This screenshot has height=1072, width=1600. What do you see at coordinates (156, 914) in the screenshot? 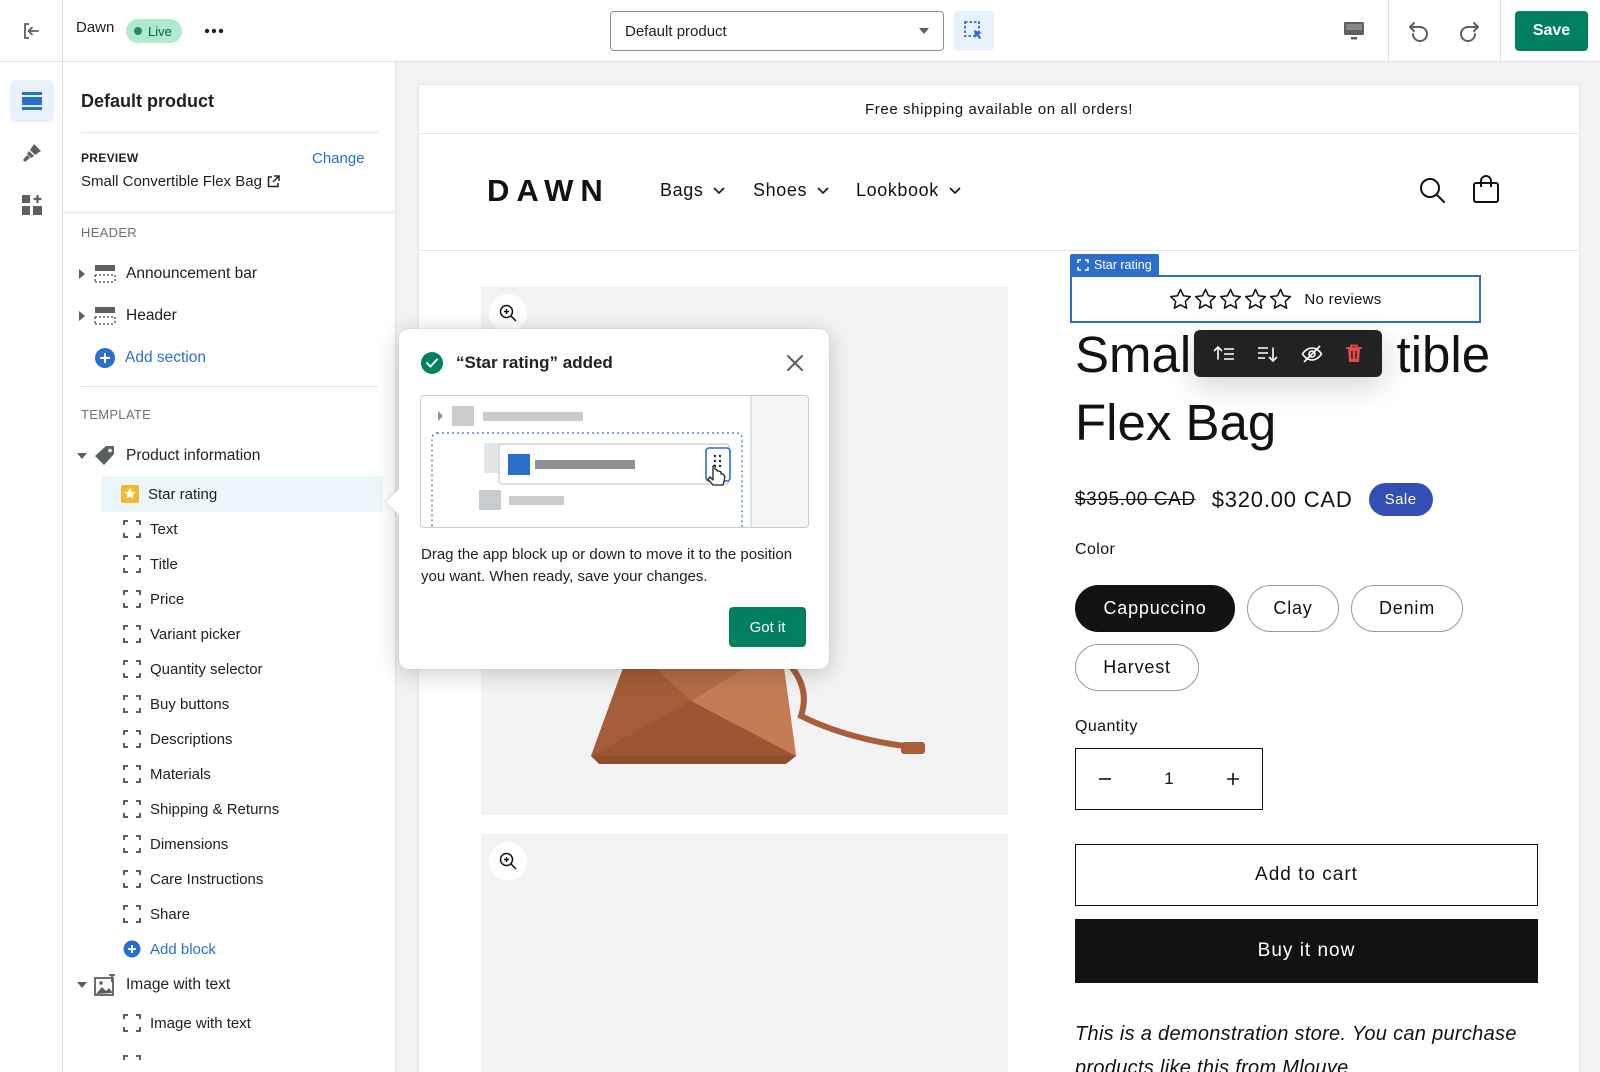
I see `block-share: Share` at bounding box center [156, 914].